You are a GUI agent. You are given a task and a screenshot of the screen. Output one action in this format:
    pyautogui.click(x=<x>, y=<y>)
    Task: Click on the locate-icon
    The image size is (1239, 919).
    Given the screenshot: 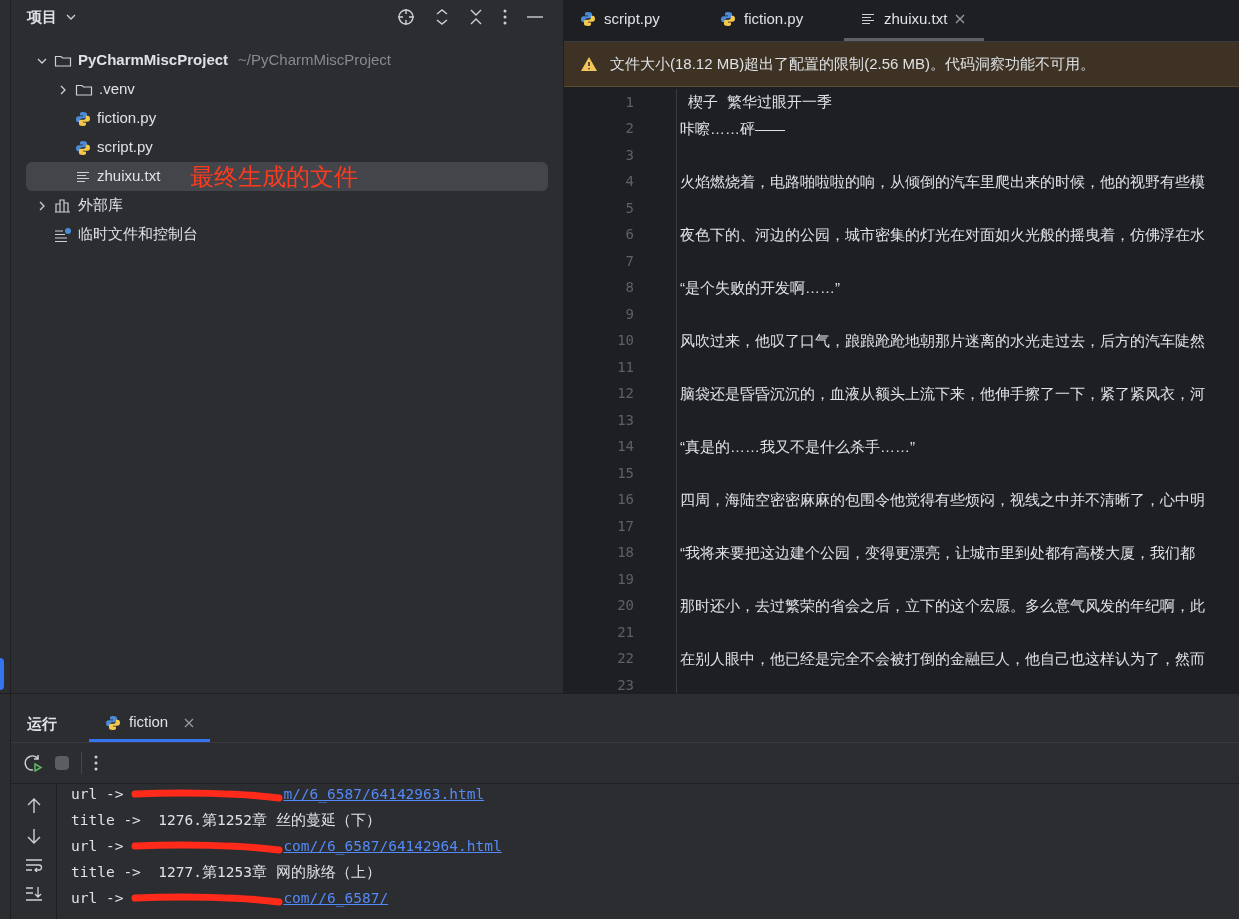 What is the action you would take?
    pyautogui.click(x=406, y=17)
    